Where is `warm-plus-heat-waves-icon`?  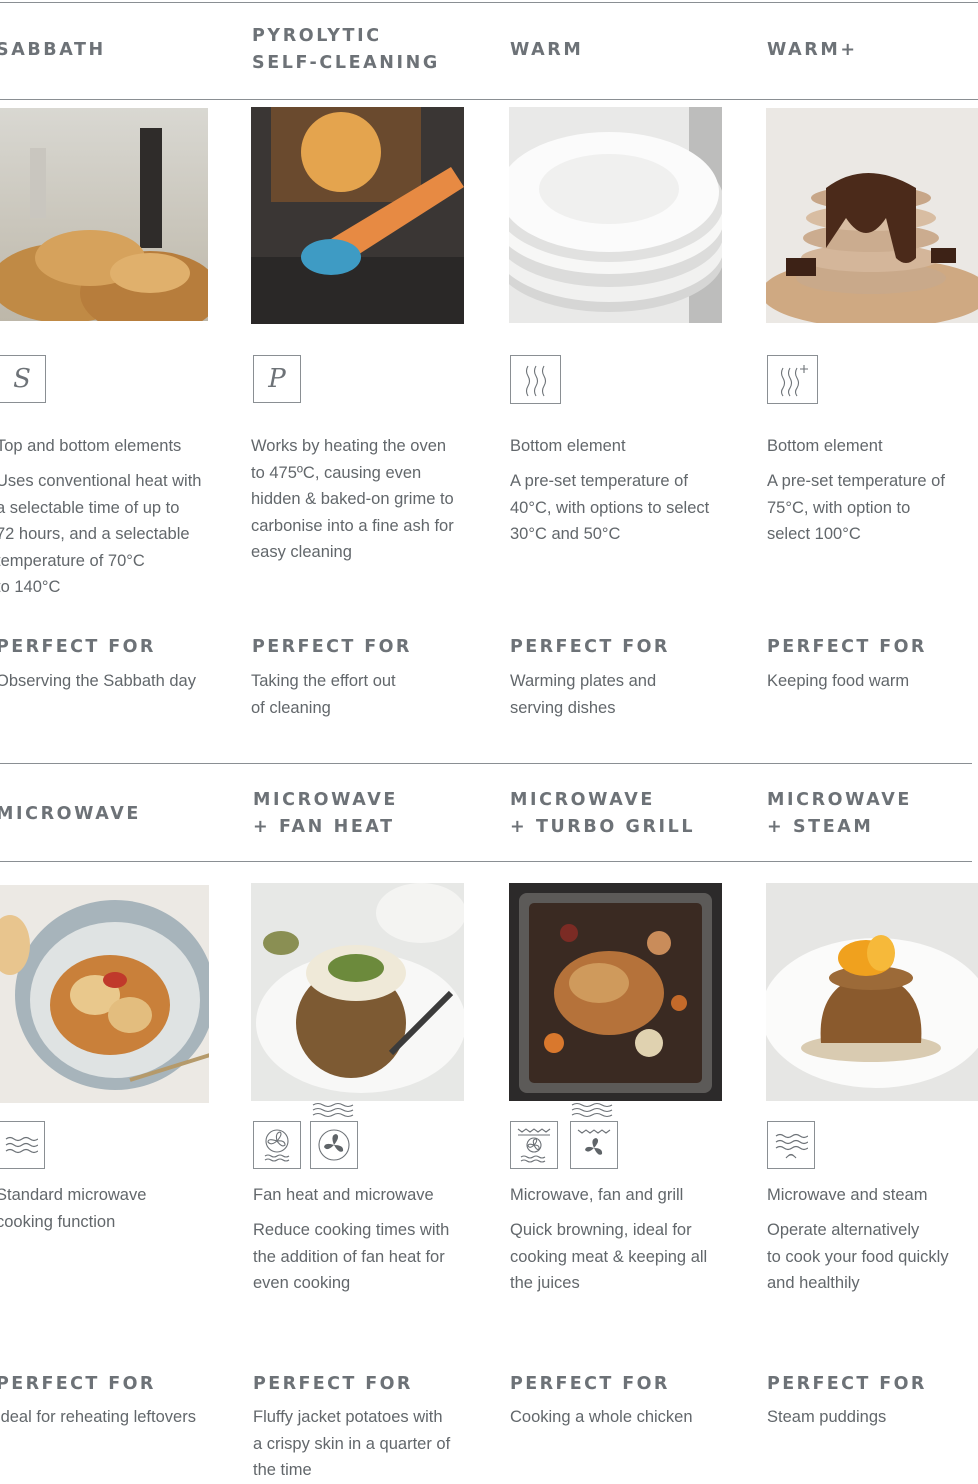
warm-plus-heat-waves-icon is located at coordinates (792, 379).